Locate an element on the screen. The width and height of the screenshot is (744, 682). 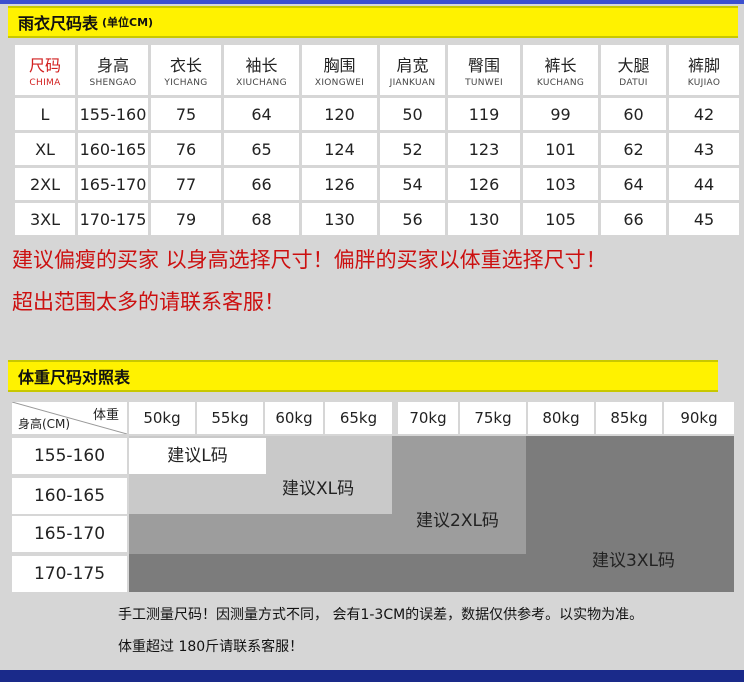
table-cell: 124 is located at coordinates (339, 149).